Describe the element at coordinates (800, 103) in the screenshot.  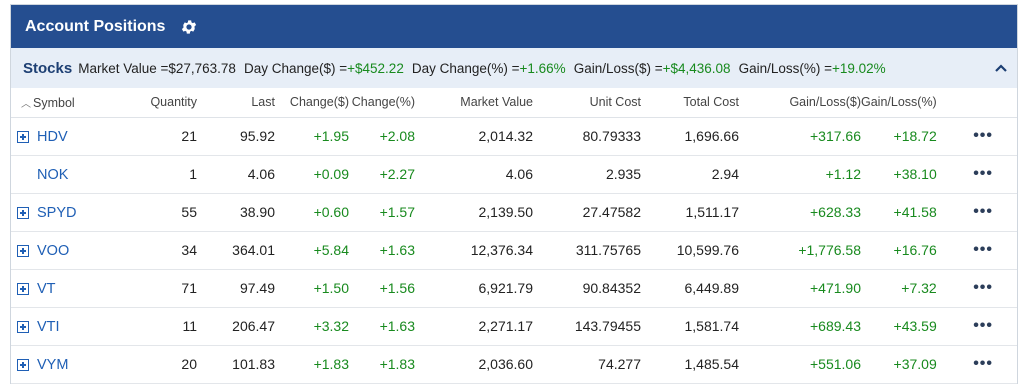
I see `column-header-gain-loss: Gain/Loss($)` at that location.